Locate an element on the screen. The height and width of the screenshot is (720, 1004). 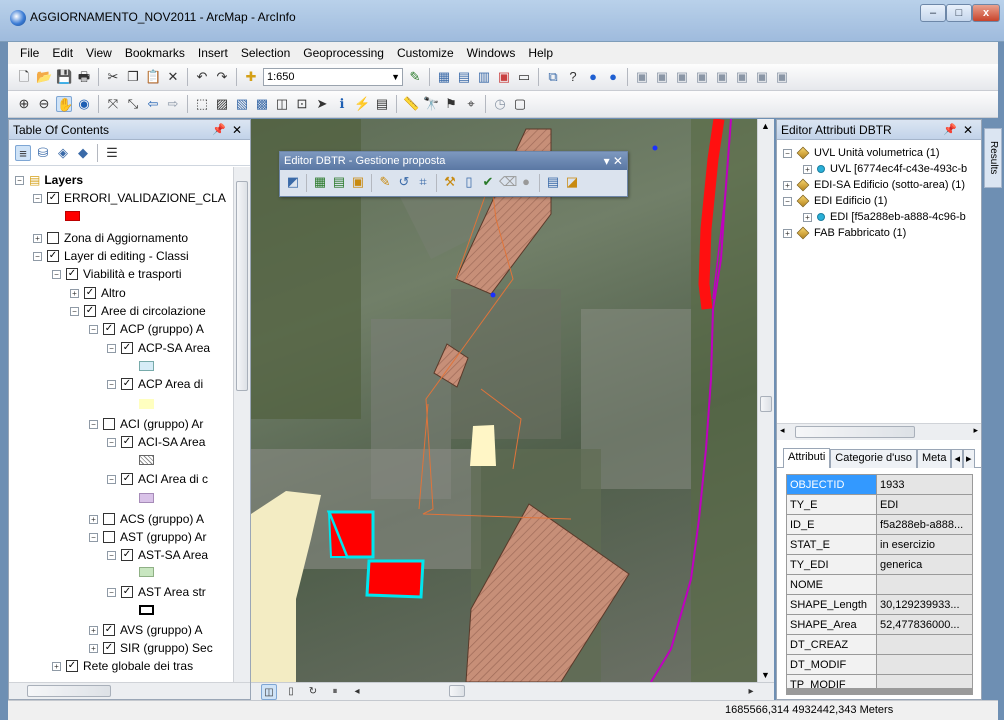
toc-item-viabilita: − ✓ Viabilità e trasporti is located at coordinates (117, 274).